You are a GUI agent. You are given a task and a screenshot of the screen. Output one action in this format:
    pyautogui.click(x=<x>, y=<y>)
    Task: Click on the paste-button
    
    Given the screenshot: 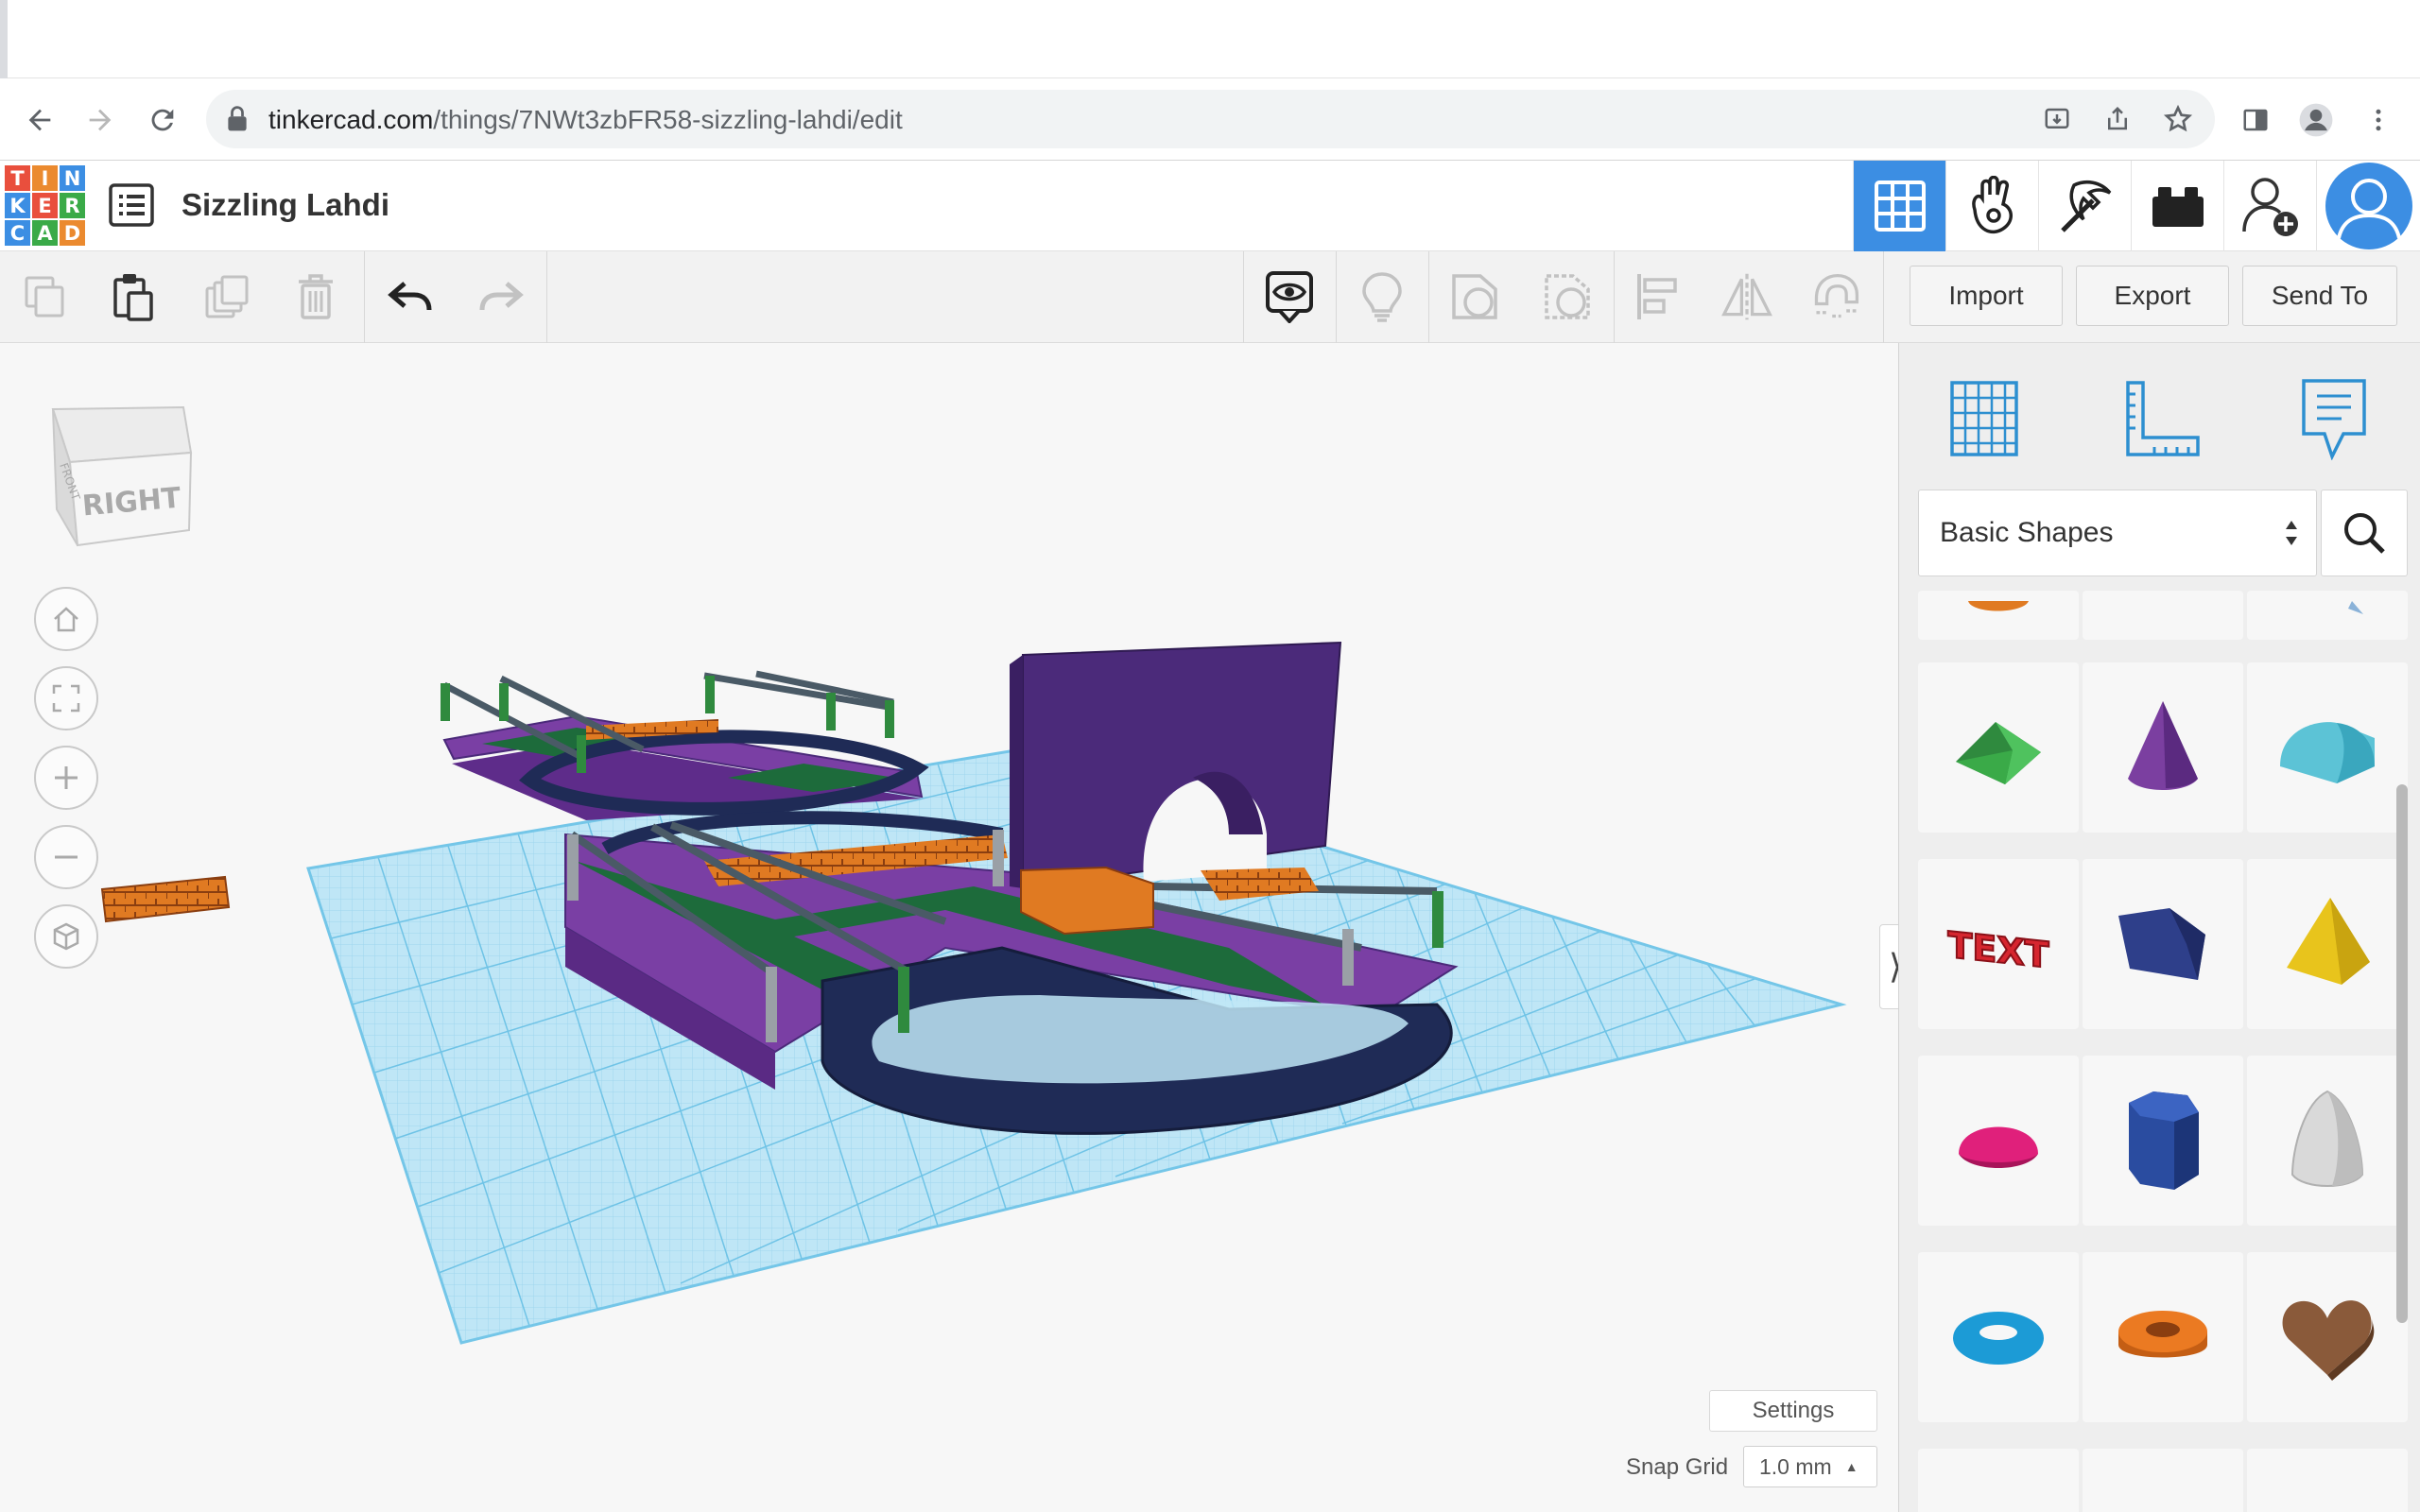 What is the action you would take?
    pyautogui.click(x=134, y=296)
    